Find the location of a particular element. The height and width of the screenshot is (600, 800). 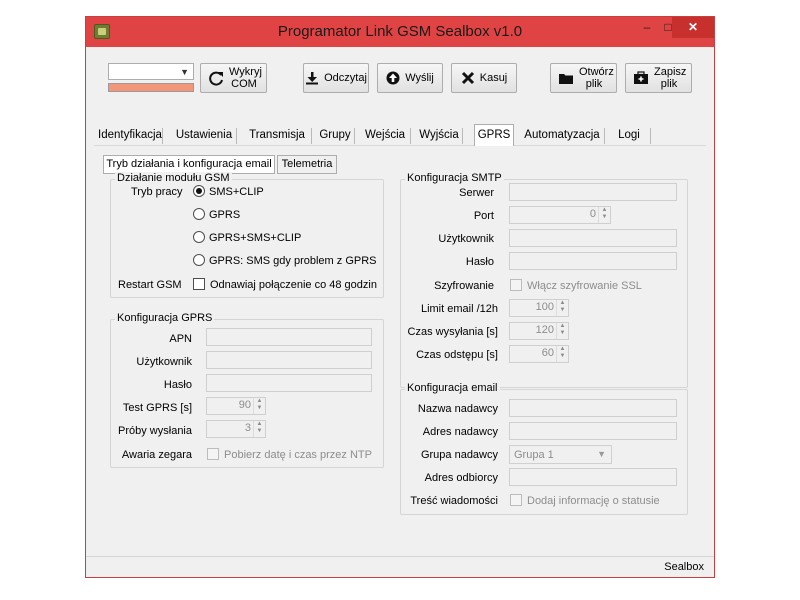

radio-gprs-sms-clip is located at coordinates (199, 237).